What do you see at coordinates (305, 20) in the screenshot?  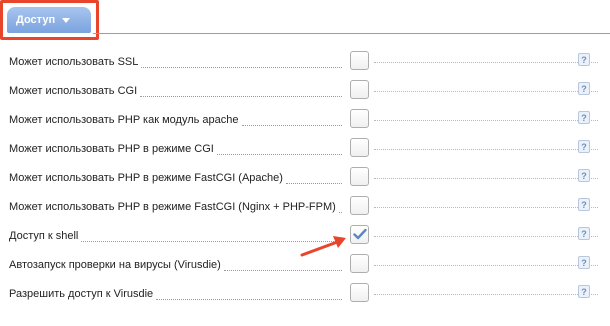 I see `tab-bar: Доступ` at bounding box center [305, 20].